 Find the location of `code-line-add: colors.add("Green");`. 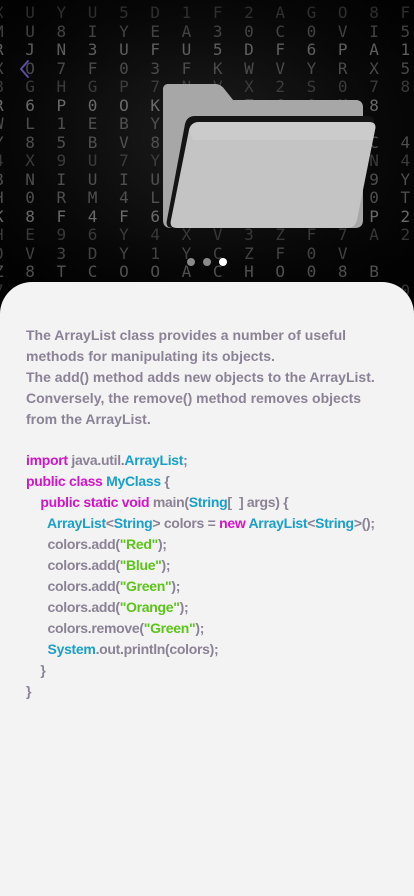

code-line-add: colors.add("Green"); is located at coordinates (114, 586).